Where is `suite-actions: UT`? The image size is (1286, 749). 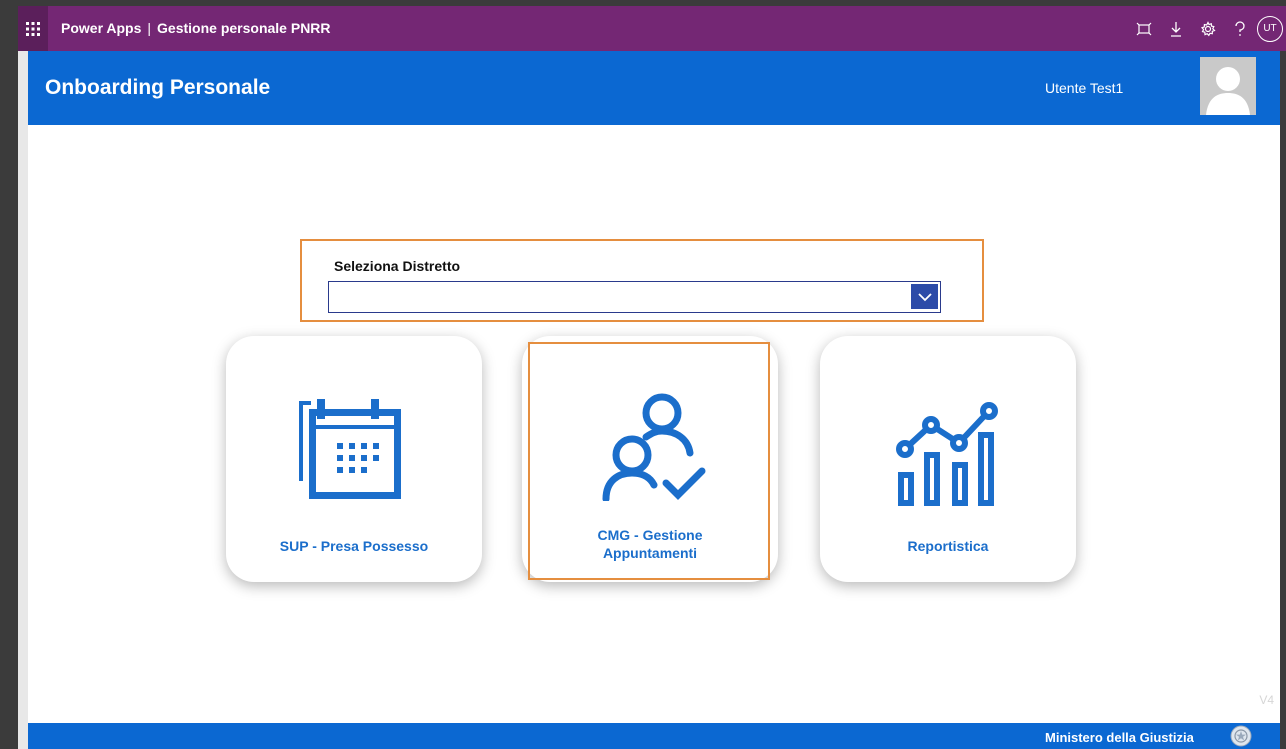
suite-actions: UT is located at coordinates (1207, 28).